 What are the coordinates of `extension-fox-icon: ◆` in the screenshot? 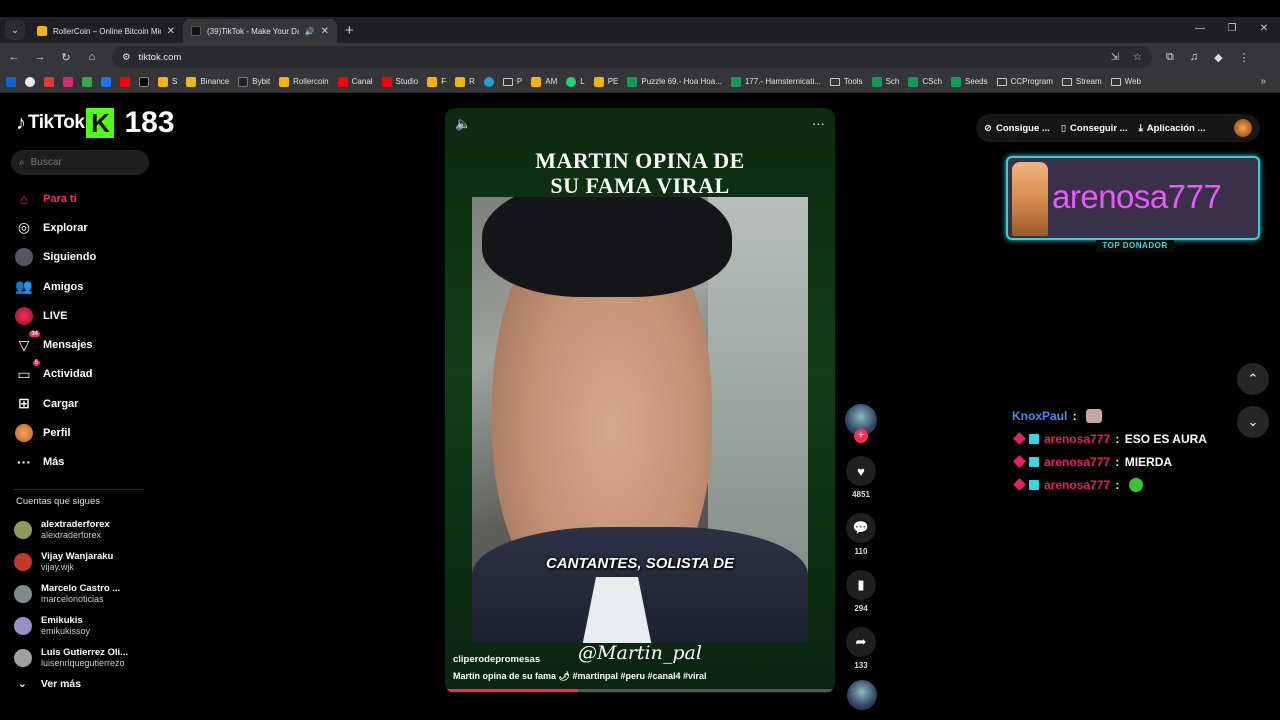 It's located at (1218, 57).